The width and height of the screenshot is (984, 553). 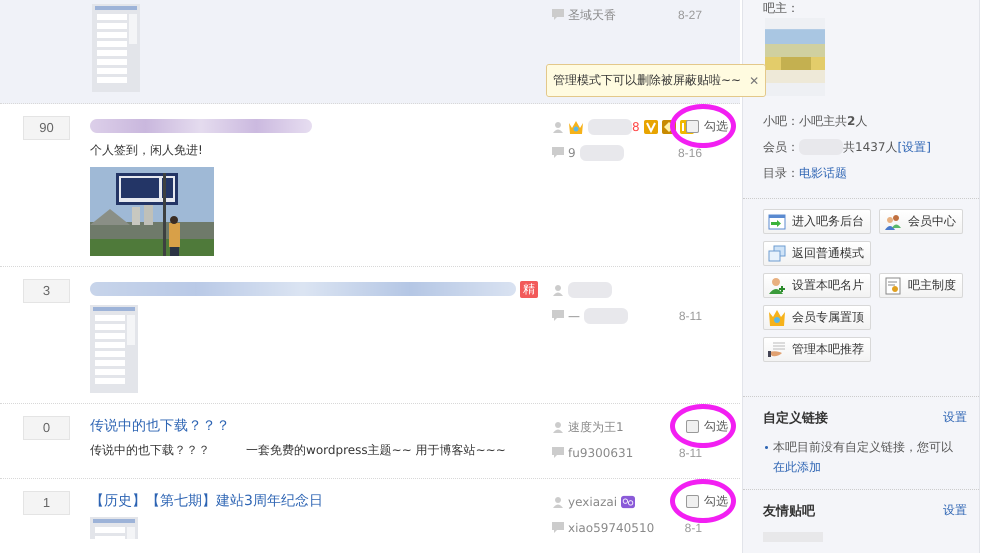 I want to click on add-link: 在此添加, so click(x=797, y=467).